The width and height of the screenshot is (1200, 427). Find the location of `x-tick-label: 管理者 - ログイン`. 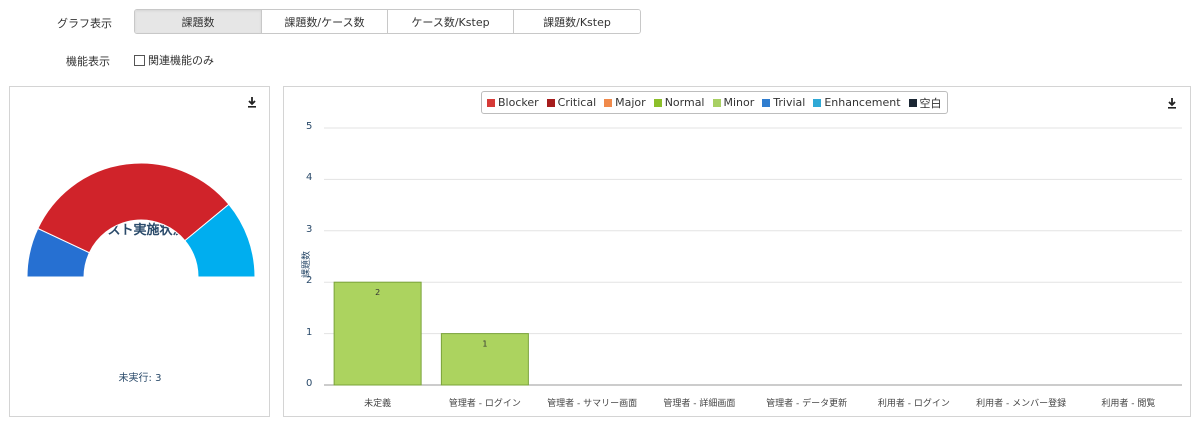

x-tick-label: 管理者 - ログイン is located at coordinates (484, 404).